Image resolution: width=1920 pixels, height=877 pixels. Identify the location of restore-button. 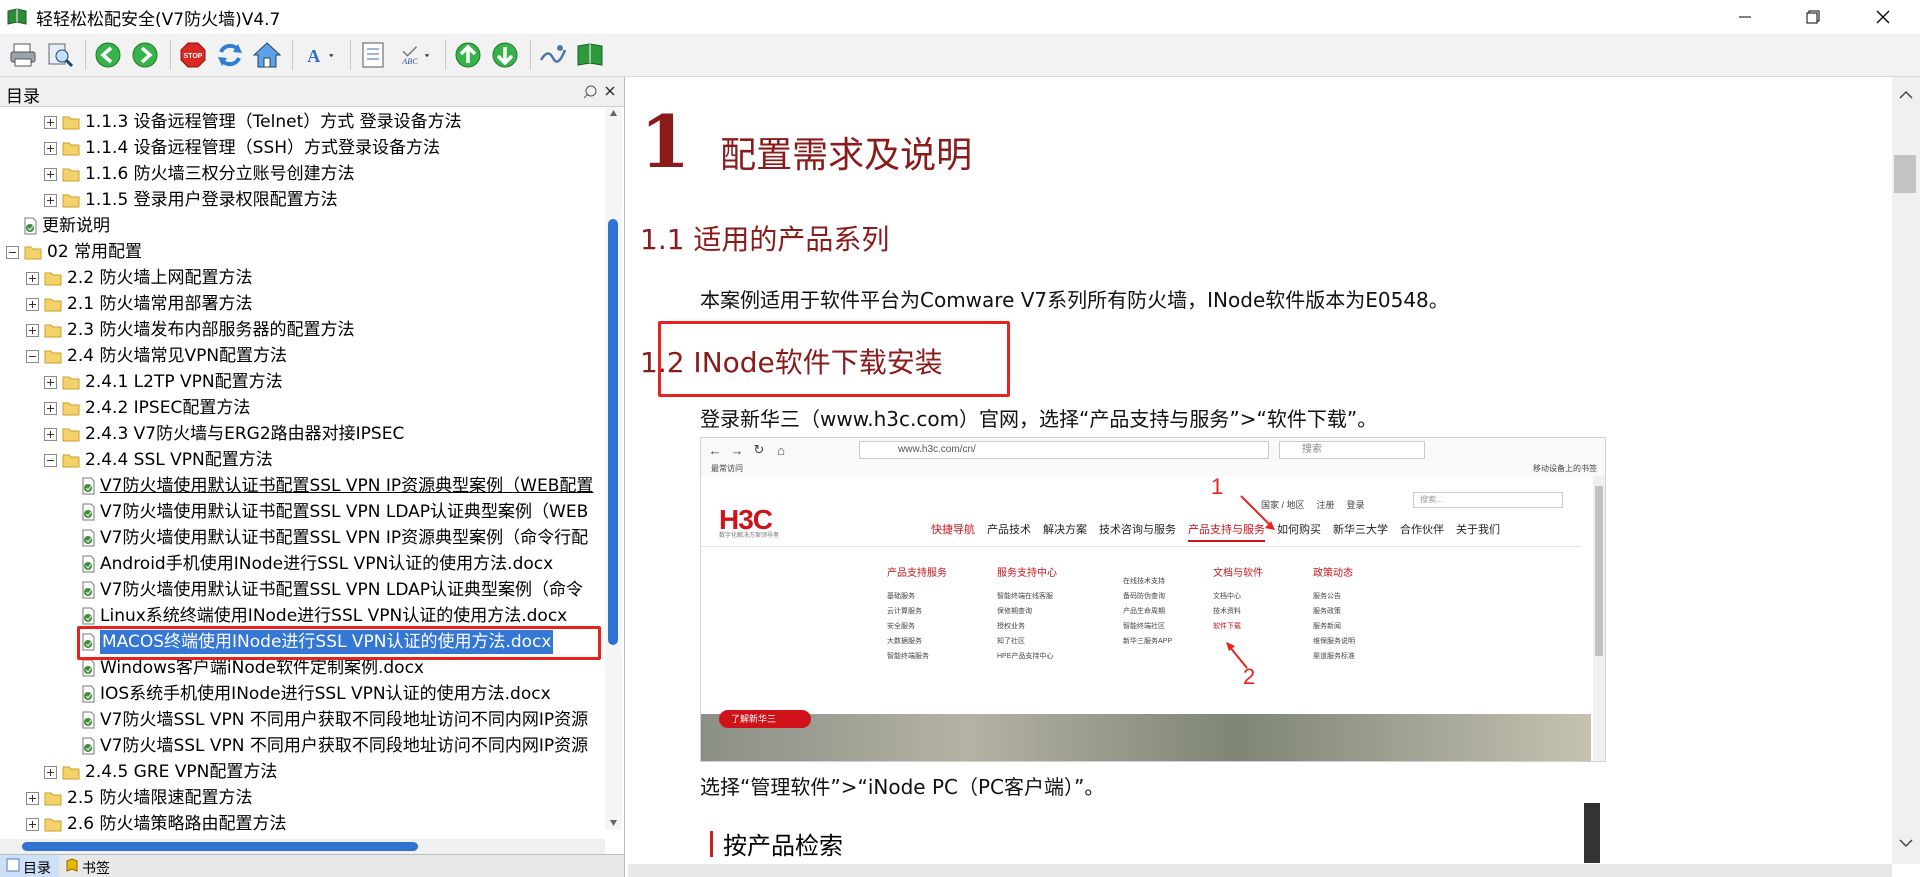
(1813, 17).